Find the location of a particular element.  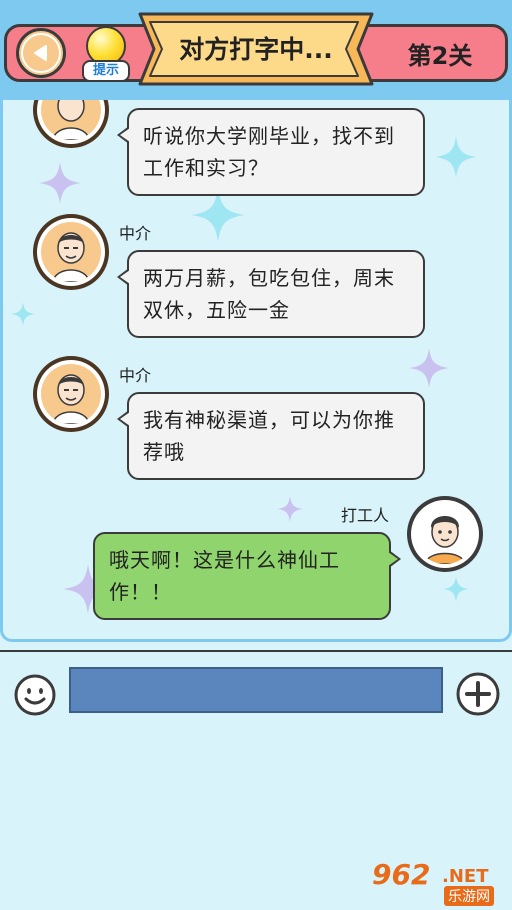

watermark-logo: 962 .NET 乐游网 is located at coordinates (439, 882).